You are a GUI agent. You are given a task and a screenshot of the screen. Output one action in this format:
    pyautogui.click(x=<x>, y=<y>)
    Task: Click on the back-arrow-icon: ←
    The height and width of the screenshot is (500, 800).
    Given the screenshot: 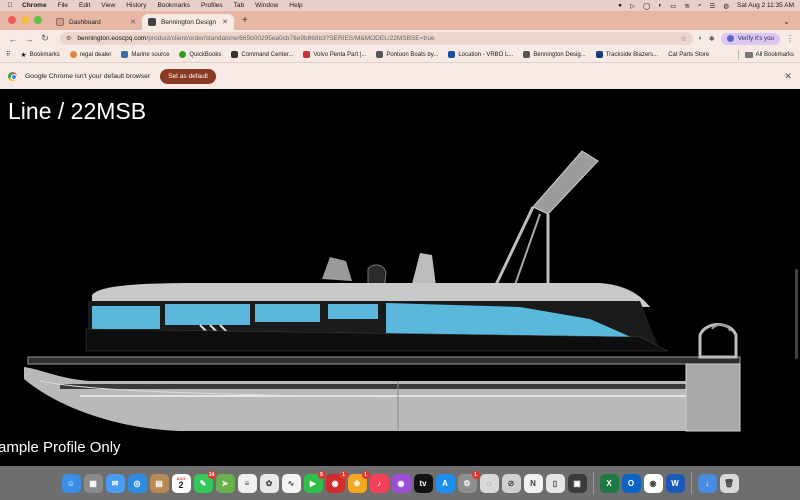 What is the action you would take?
    pyautogui.click(x=13, y=39)
    